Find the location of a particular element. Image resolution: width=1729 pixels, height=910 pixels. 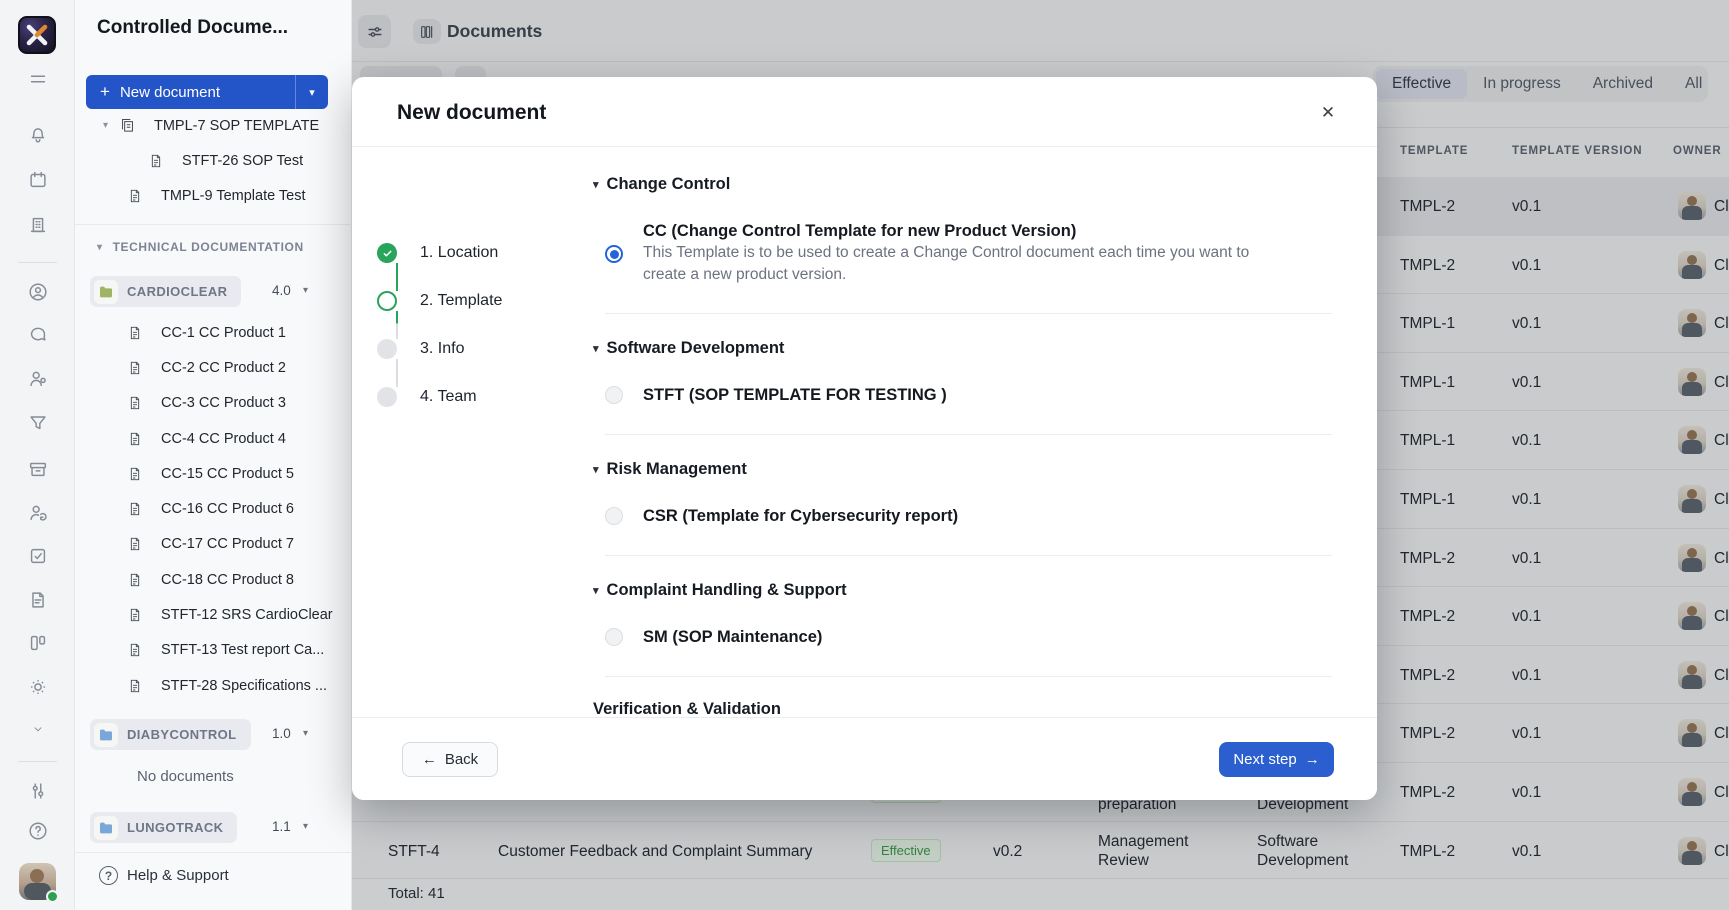

close-icon: ✕ is located at coordinates (1328, 113).